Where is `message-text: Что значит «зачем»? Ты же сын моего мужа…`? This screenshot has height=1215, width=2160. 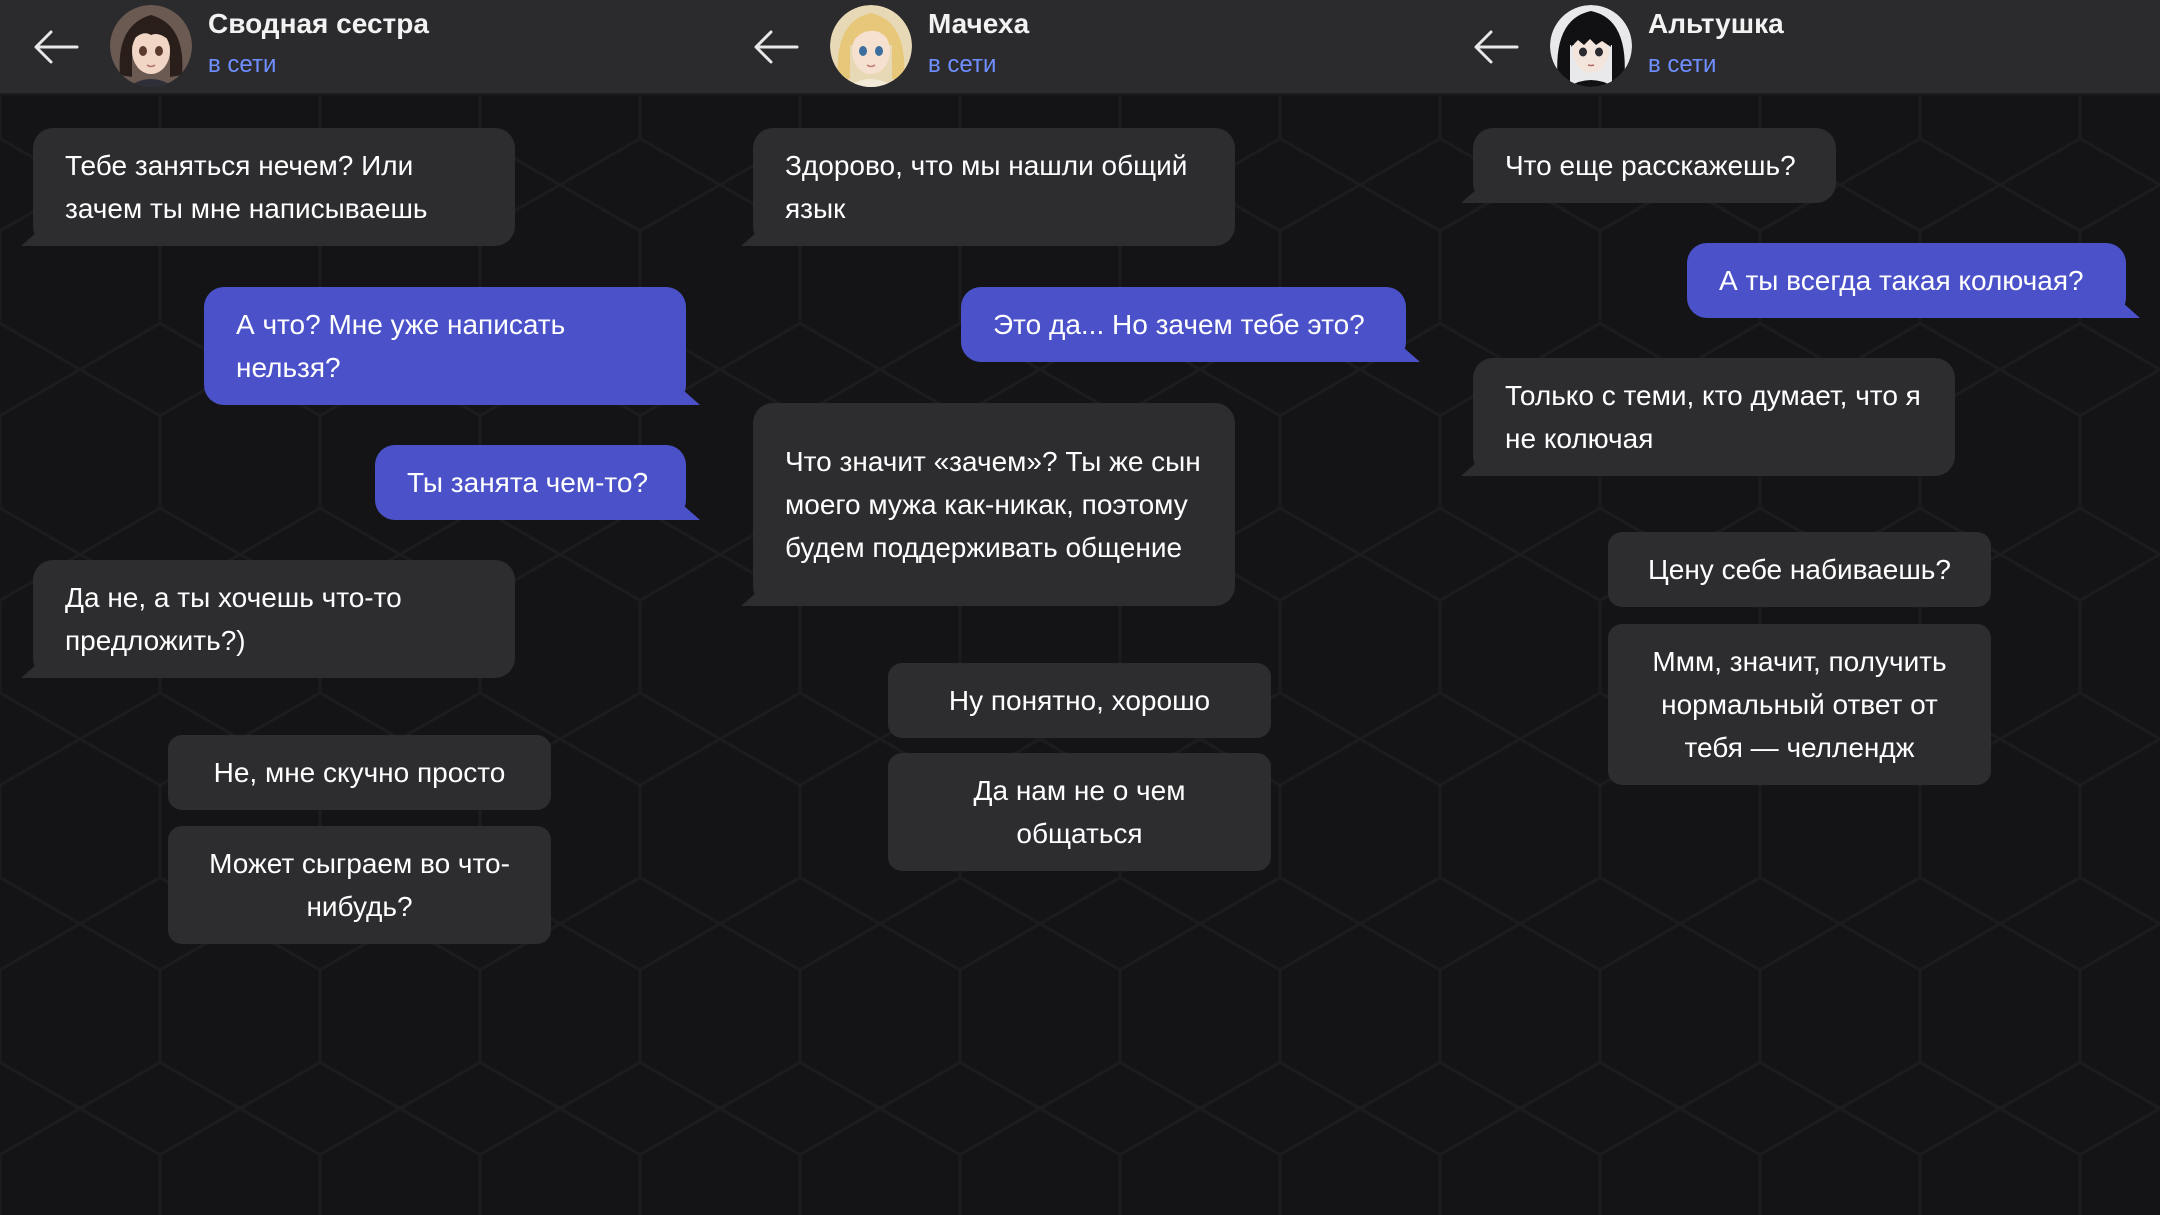 message-text: Что значит «зачем»? Ты же сын моего мужа… is located at coordinates (993, 504).